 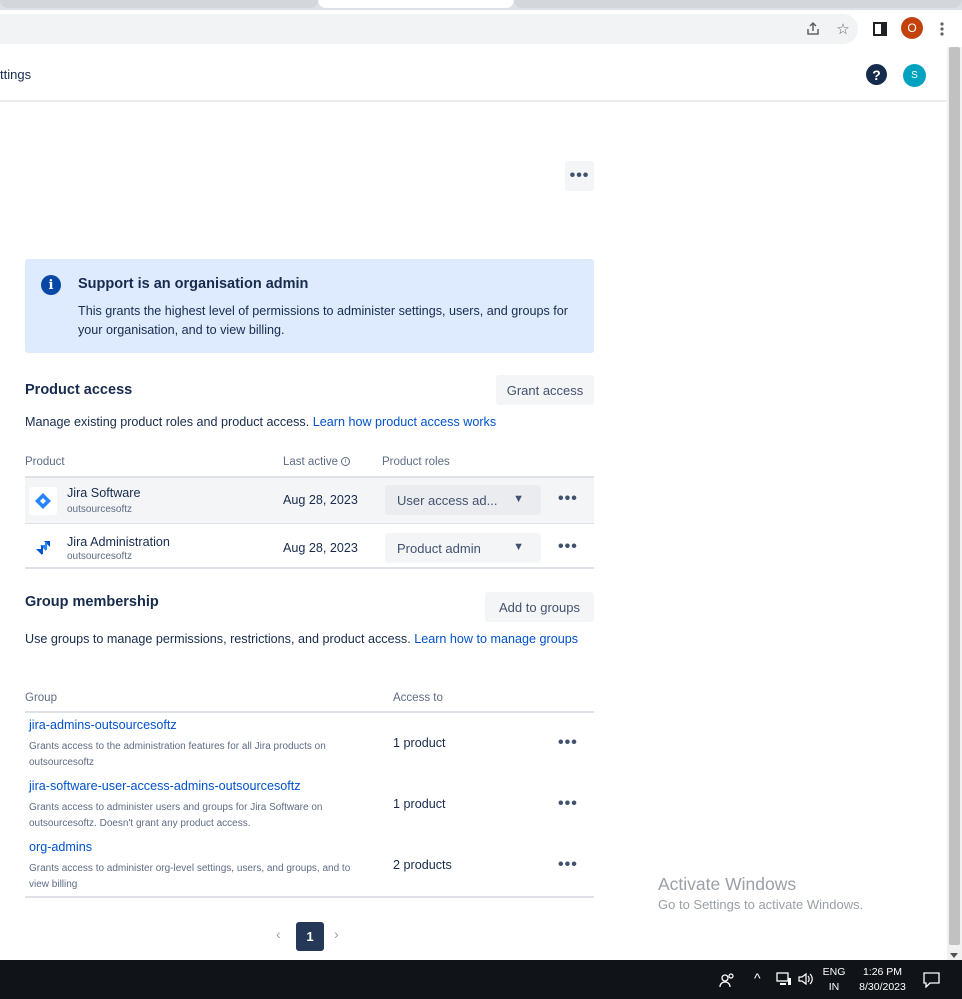 What do you see at coordinates (418, 698) in the screenshot?
I see `column-header-access: Access to` at bounding box center [418, 698].